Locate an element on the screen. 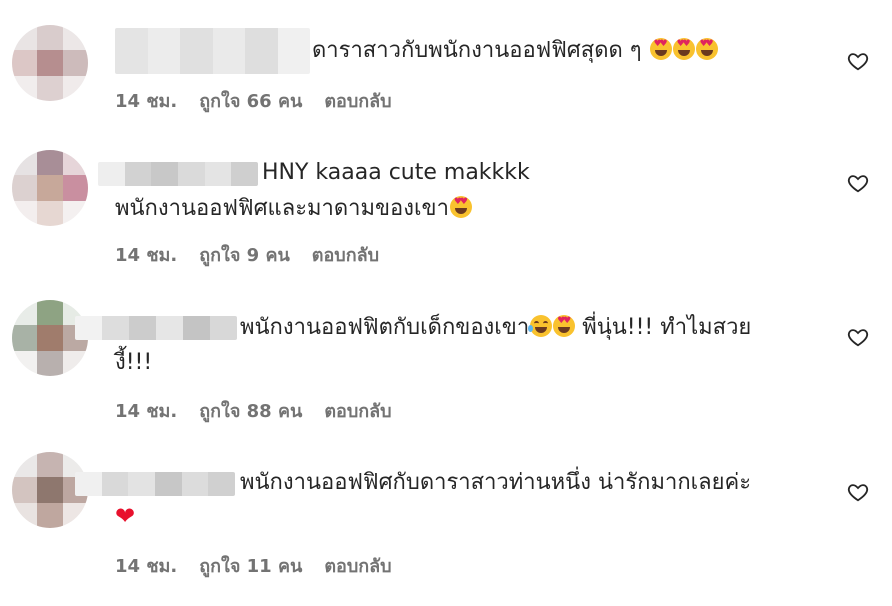 The width and height of the screenshot is (892, 606). comment-text-line1: HNY kaaaa cute makkkk is located at coordinates (396, 172).